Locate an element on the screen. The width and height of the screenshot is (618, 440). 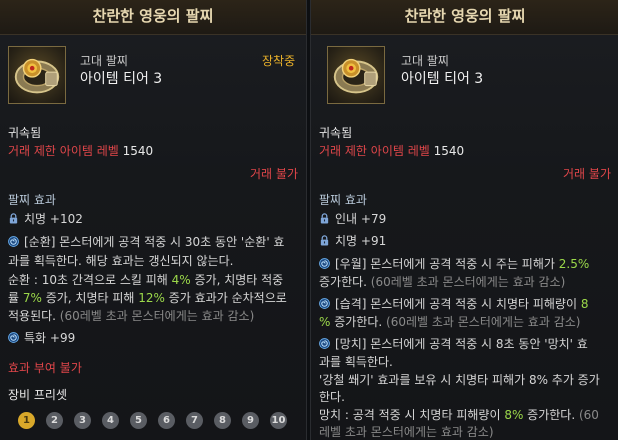
effect-note: 레벨 초과 몬스터에게는 효과 감소) is located at coordinates (406, 432).